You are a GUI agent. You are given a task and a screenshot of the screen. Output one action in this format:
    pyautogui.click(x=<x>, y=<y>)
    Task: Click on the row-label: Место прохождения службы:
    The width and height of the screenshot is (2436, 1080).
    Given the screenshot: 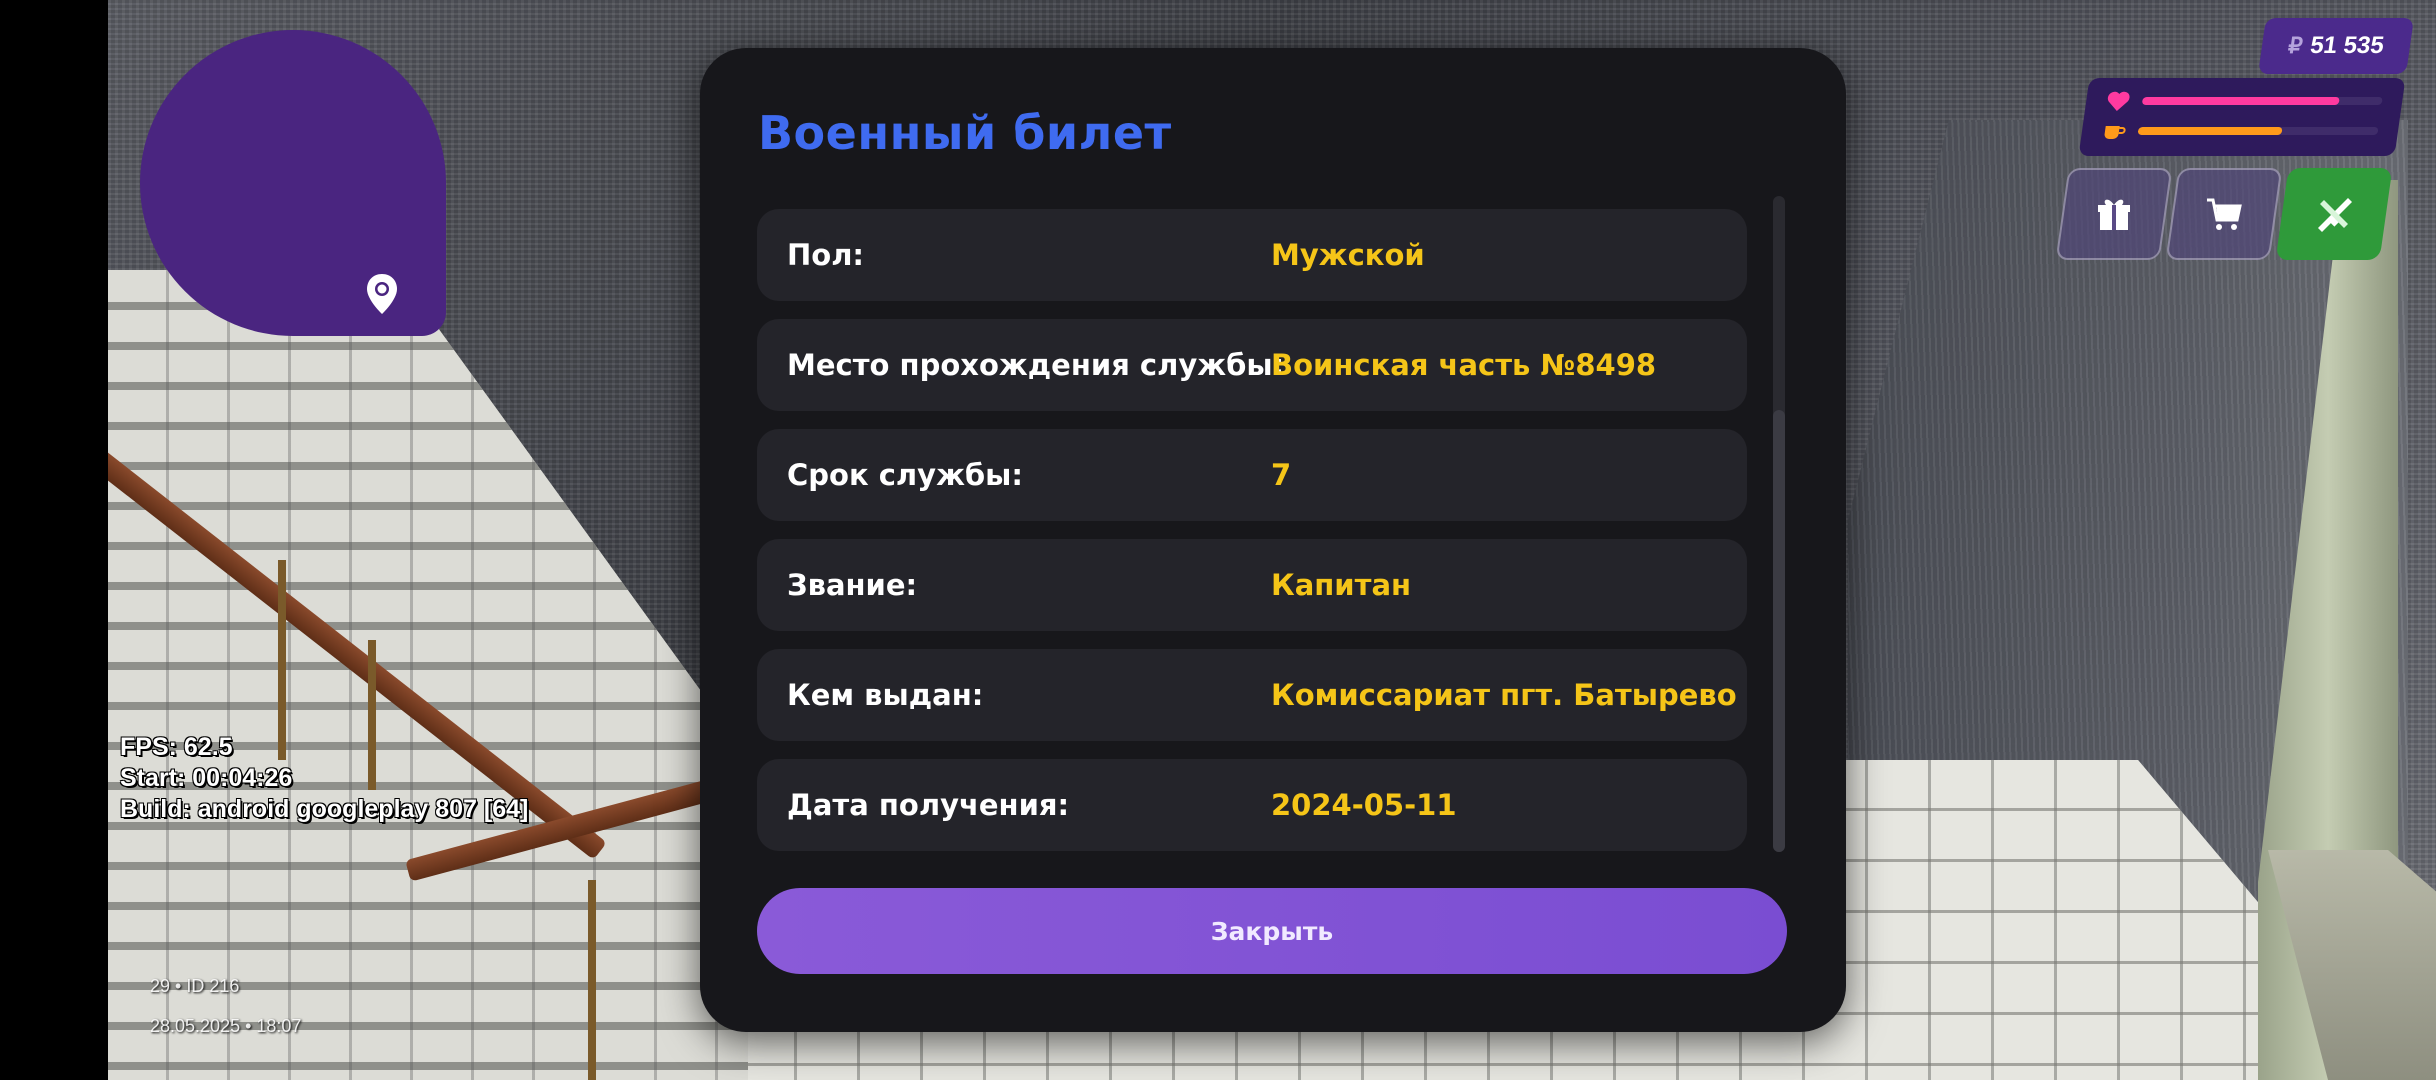 What is the action you would take?
    pyautogui.click(x=1036, y=365)
    